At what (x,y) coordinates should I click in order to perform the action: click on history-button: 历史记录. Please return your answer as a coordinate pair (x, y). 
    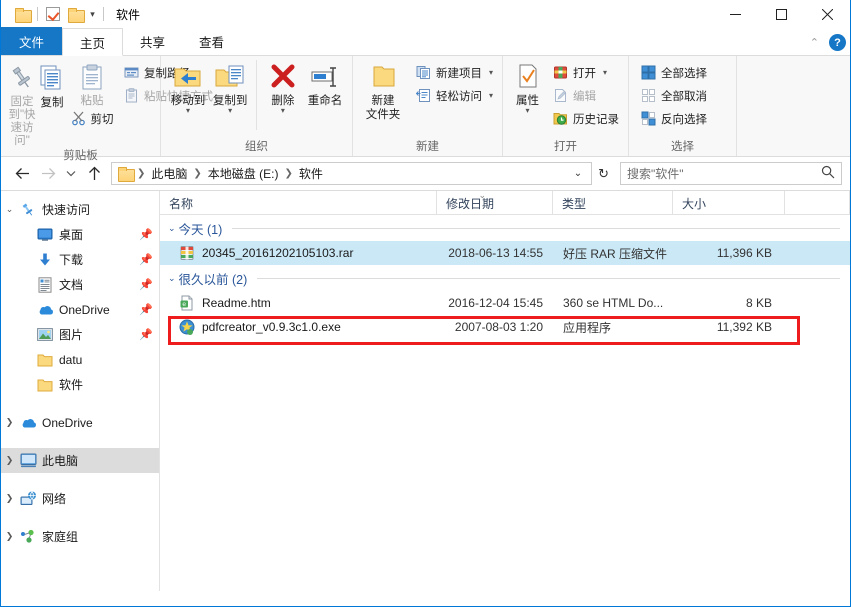
    Looking at the image, I should click on (586, 118).